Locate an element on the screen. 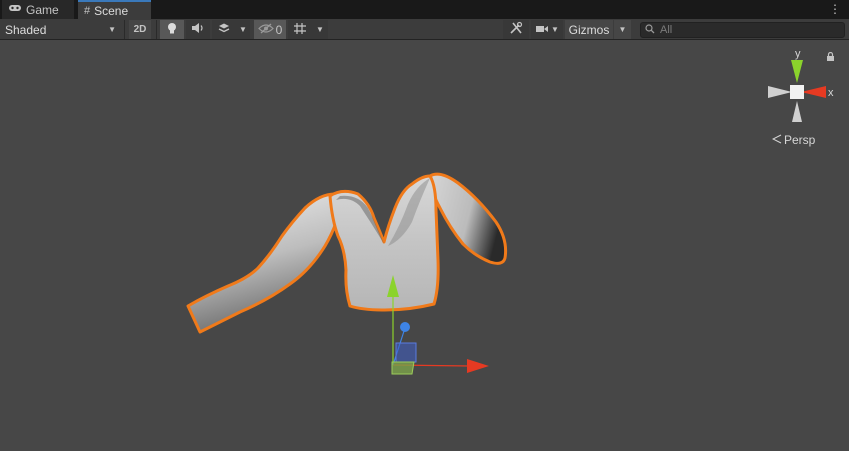  tab-menu-button: ⋮ is located at coordinates (835, 9).